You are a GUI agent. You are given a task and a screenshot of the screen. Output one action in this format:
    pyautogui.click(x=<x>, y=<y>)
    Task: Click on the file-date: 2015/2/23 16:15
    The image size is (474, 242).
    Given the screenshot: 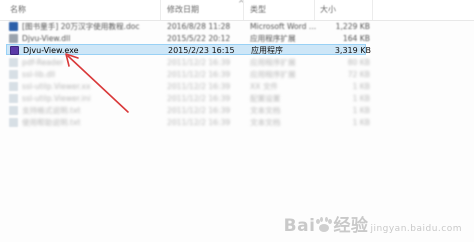 What is the action you would take?
    pyautogui.click(x=201, y=50)
    